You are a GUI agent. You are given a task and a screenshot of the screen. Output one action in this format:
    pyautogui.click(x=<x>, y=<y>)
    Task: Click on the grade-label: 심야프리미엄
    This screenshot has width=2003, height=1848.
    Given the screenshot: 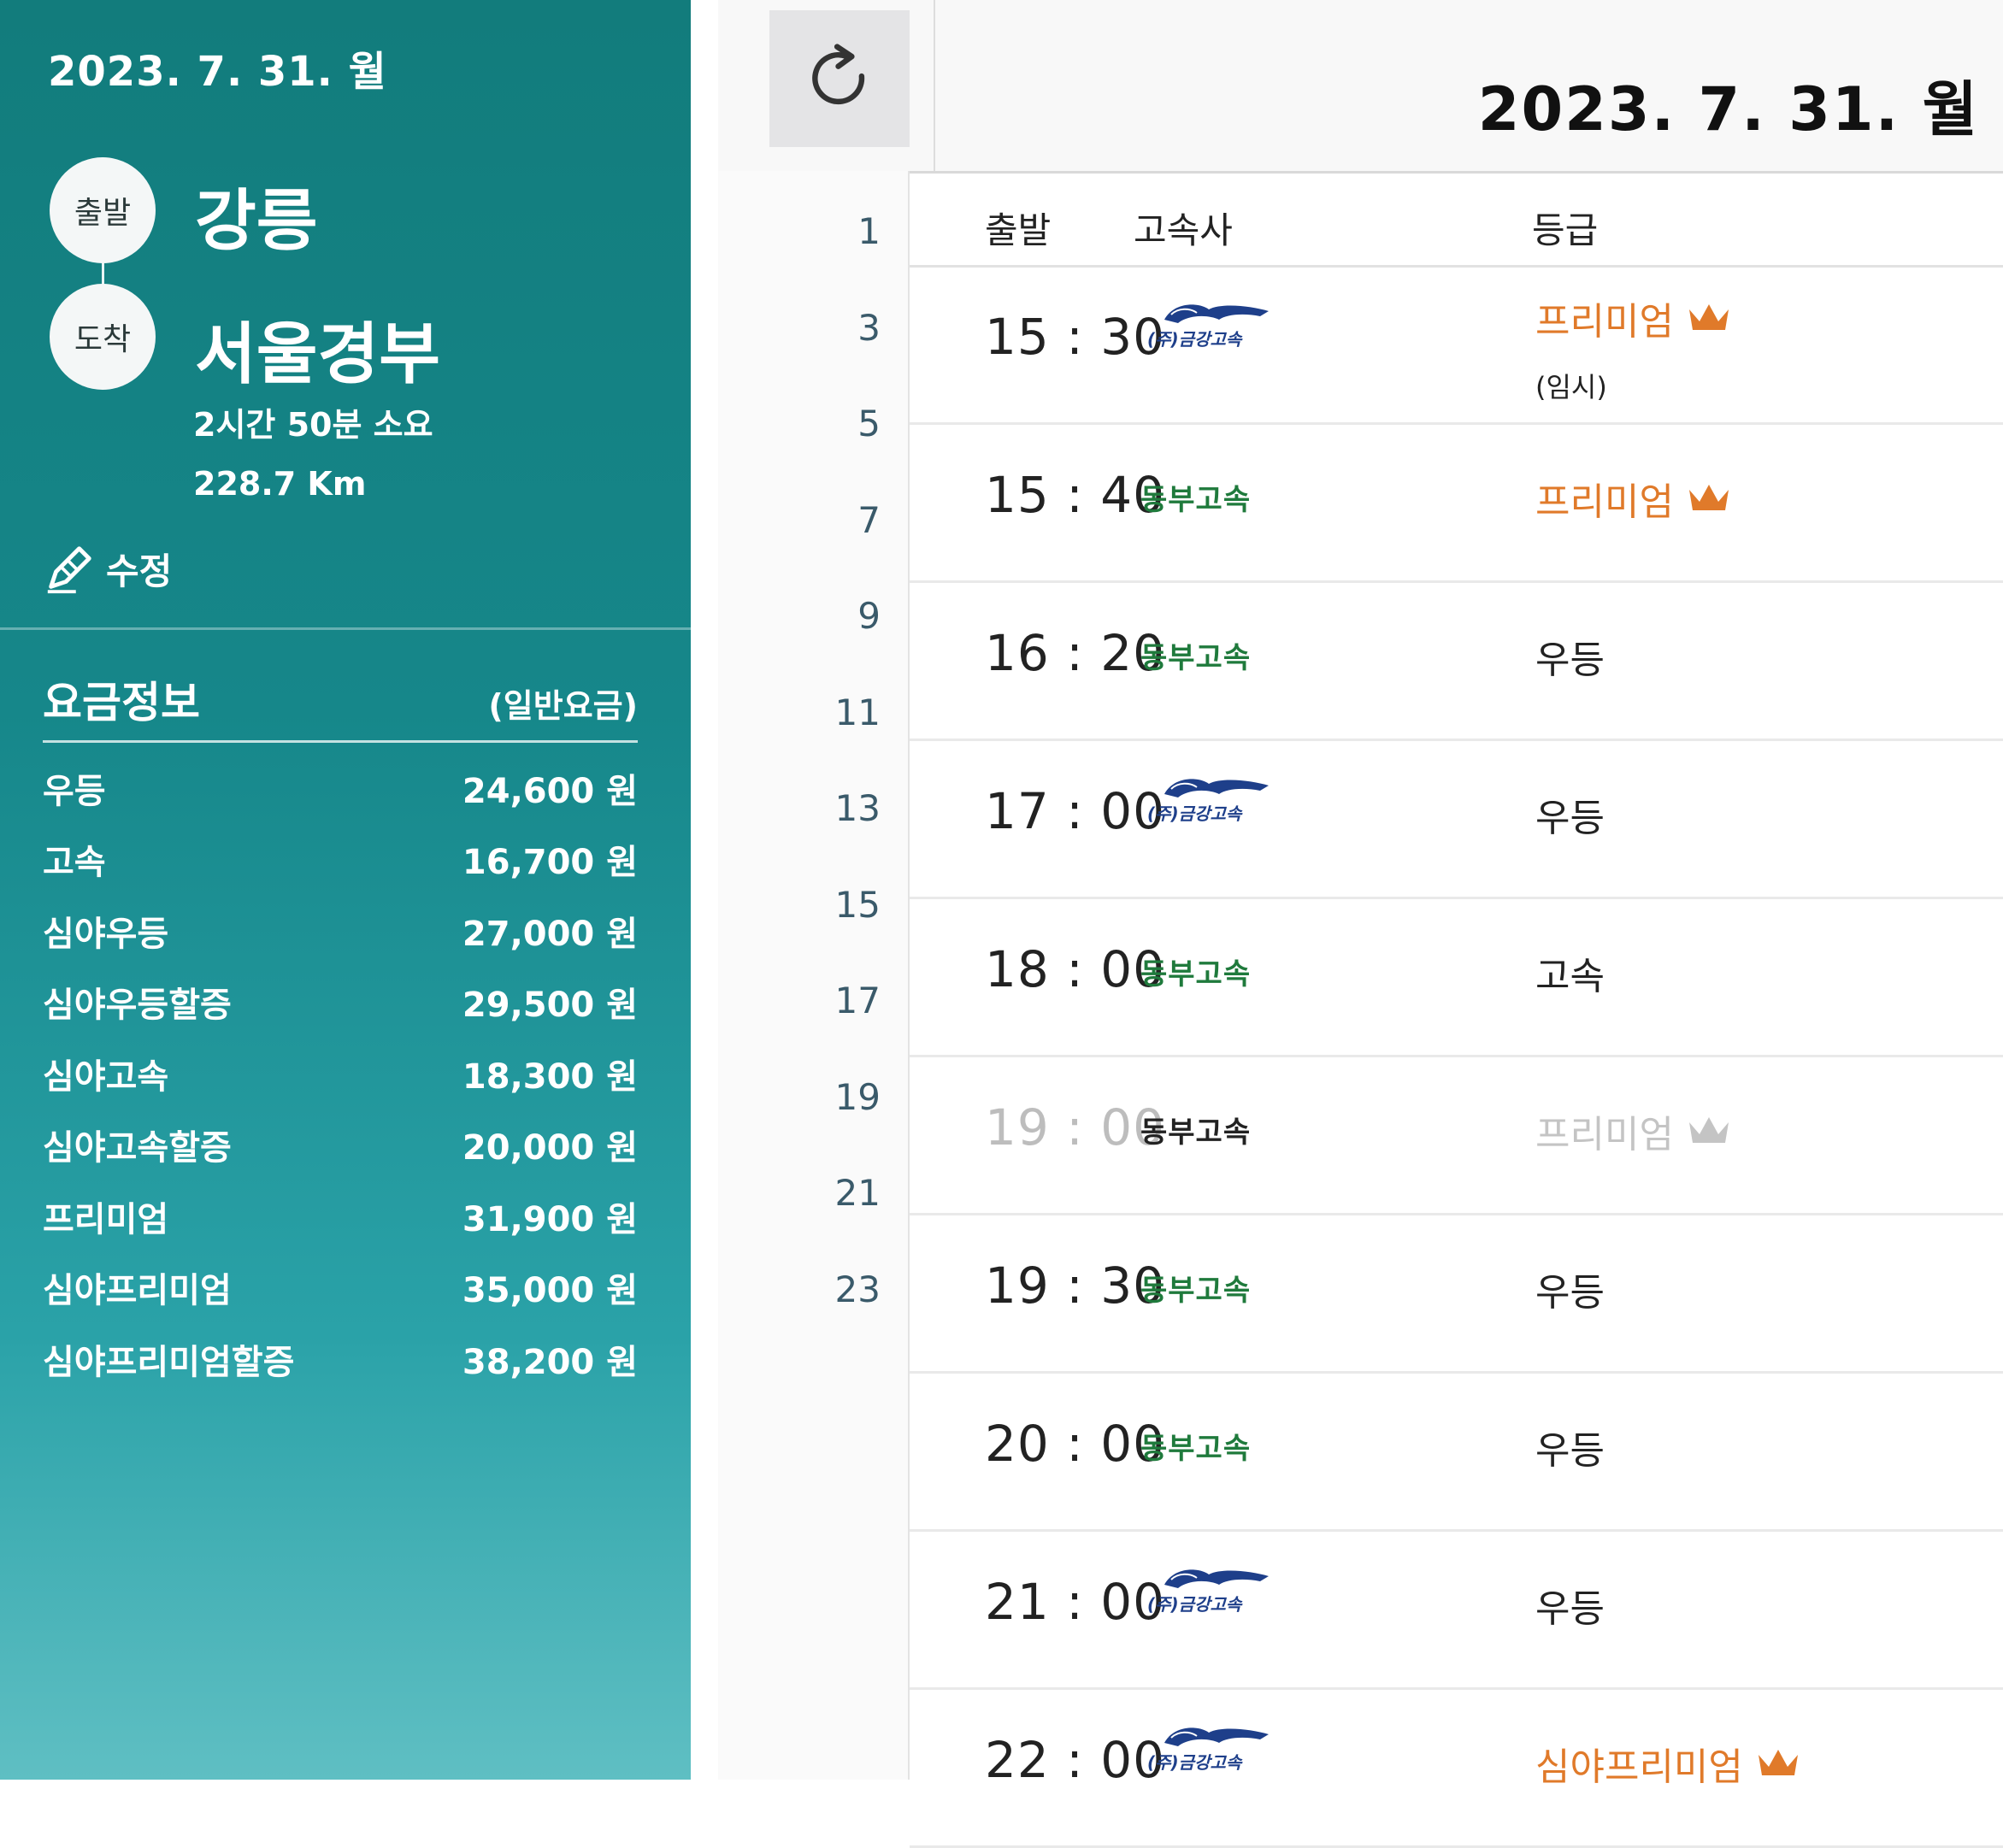 What is the action you would take?
    pyautogui.click(x=1639, y=1767)
    